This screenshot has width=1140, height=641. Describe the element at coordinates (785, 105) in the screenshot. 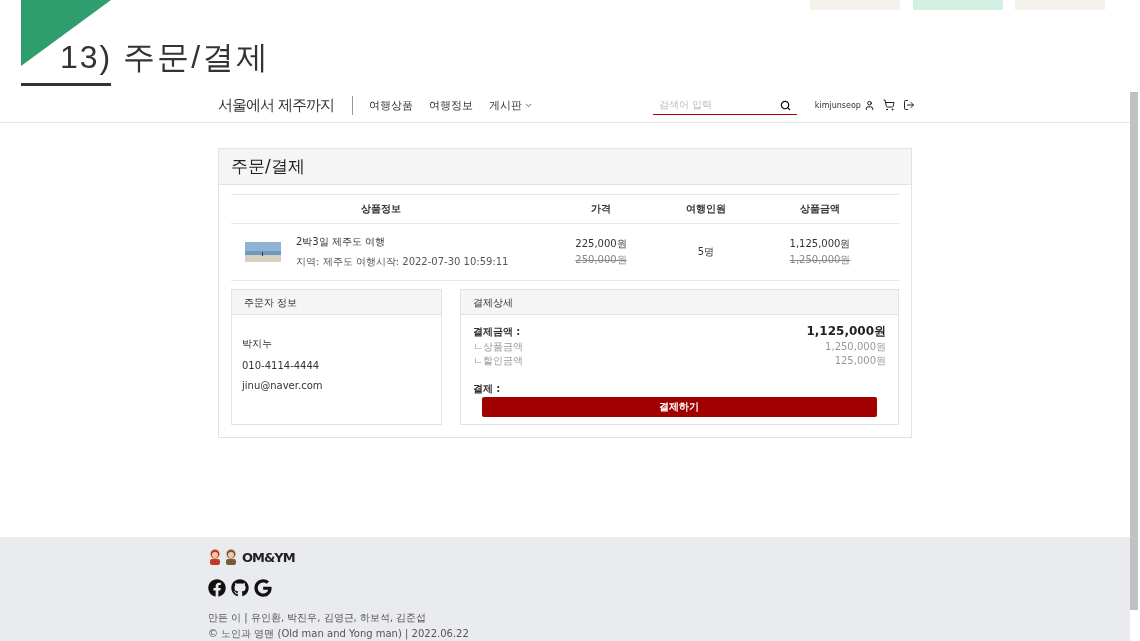

I see `search-icon` at that location.